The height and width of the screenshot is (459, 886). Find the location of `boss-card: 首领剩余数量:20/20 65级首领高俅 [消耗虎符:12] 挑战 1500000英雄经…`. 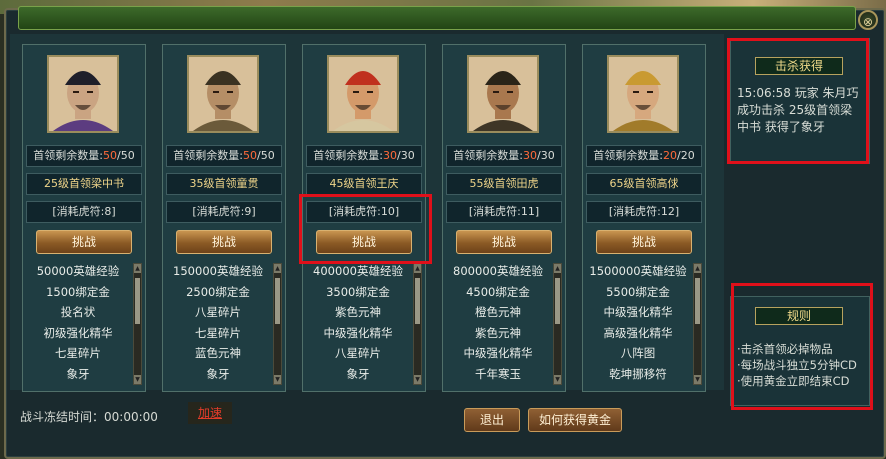

boss-card: 首领剩余数量:20/20 65级首领高俅 [消耗虎符:12] 挑战 1500000英雄经… is located at coordinates (644, 218).